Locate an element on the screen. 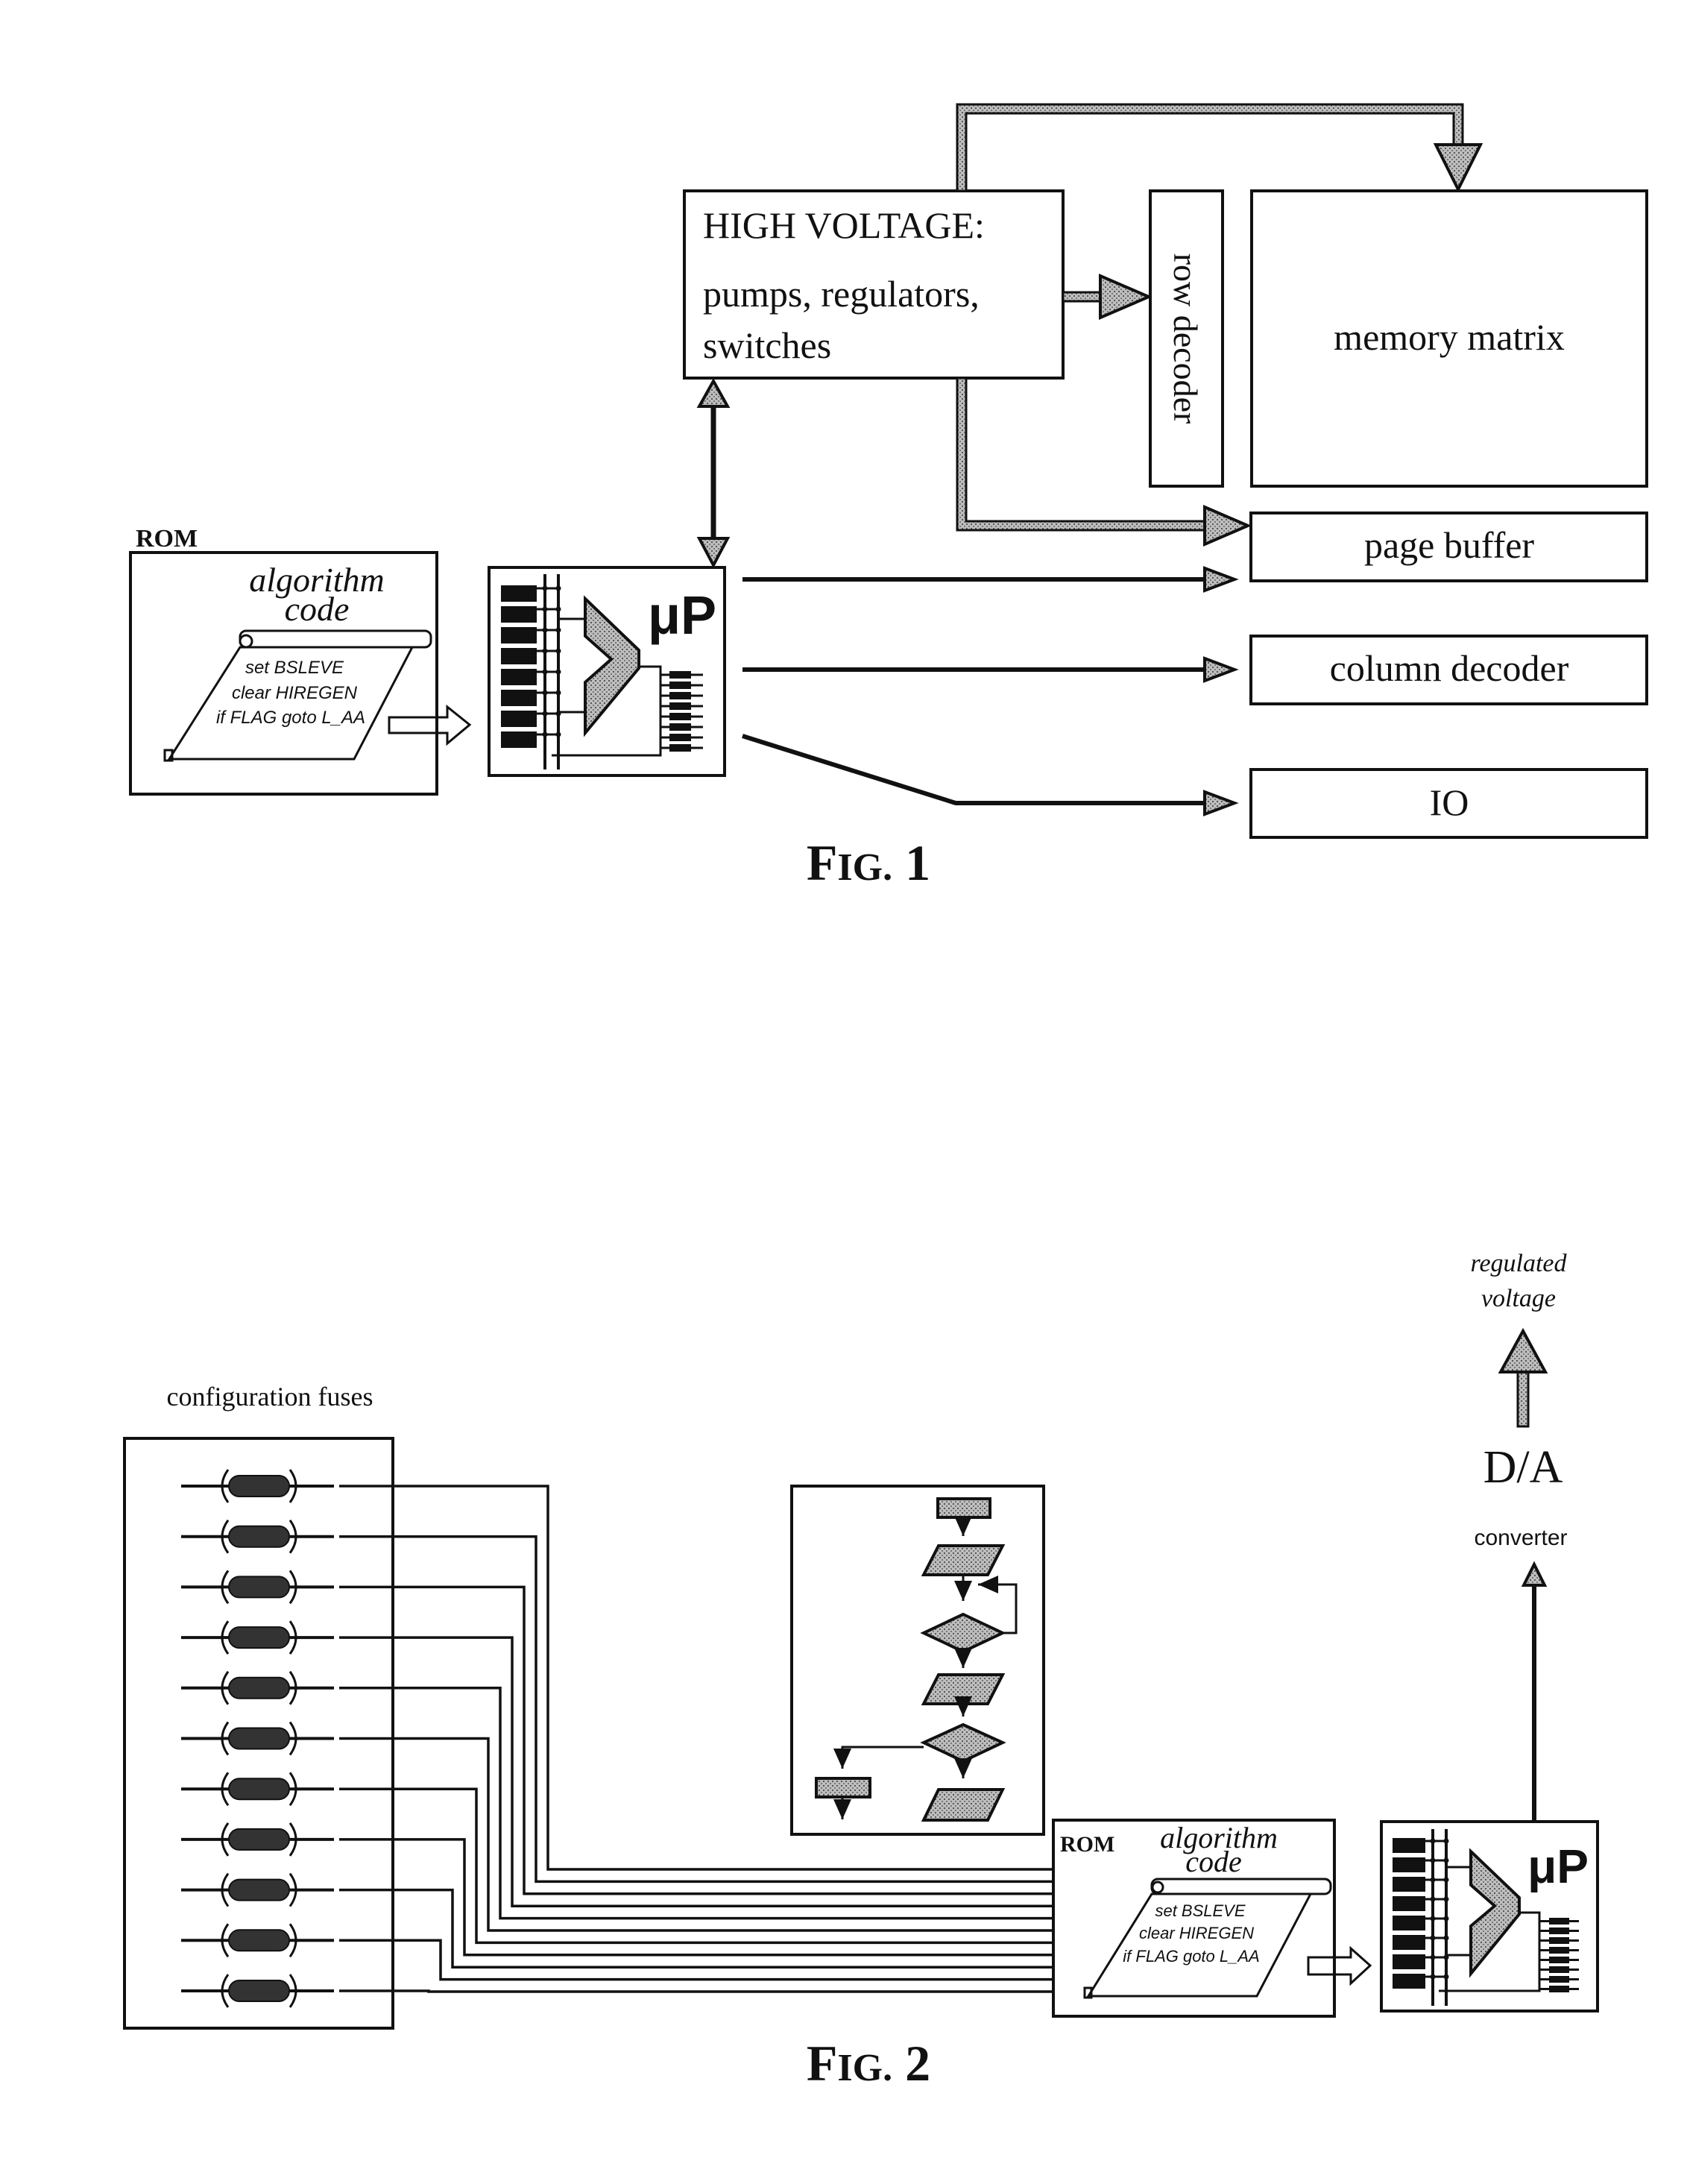  figure-1-caption: FIG. 1 is located at coordinates (868, 862).